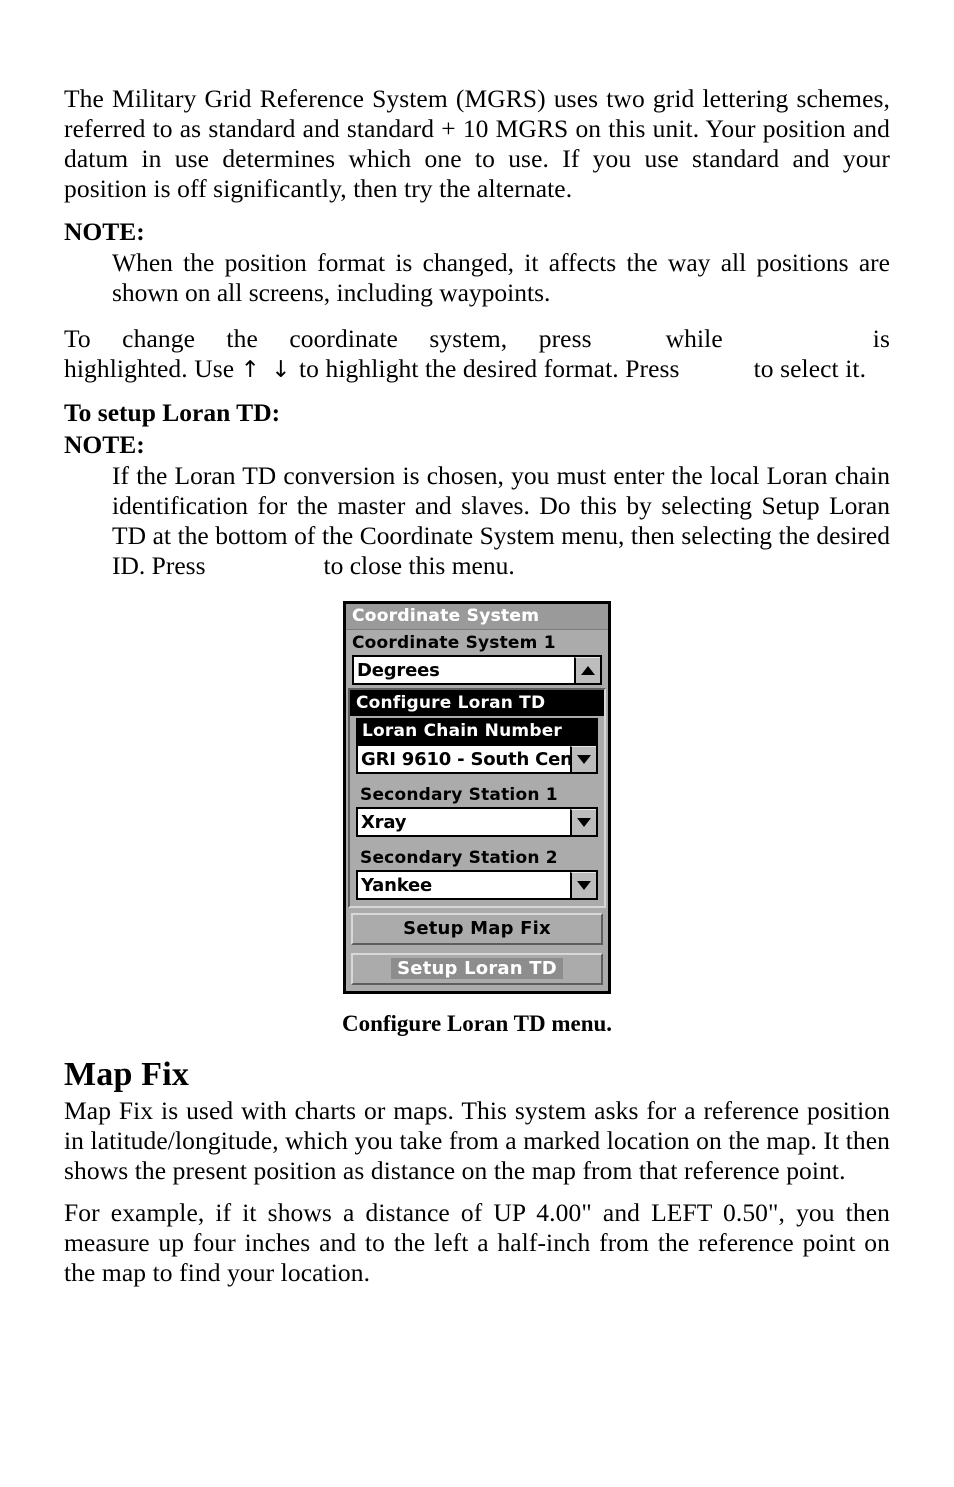  I want to click on note-label-1: NOTE:, so click(104, 231).